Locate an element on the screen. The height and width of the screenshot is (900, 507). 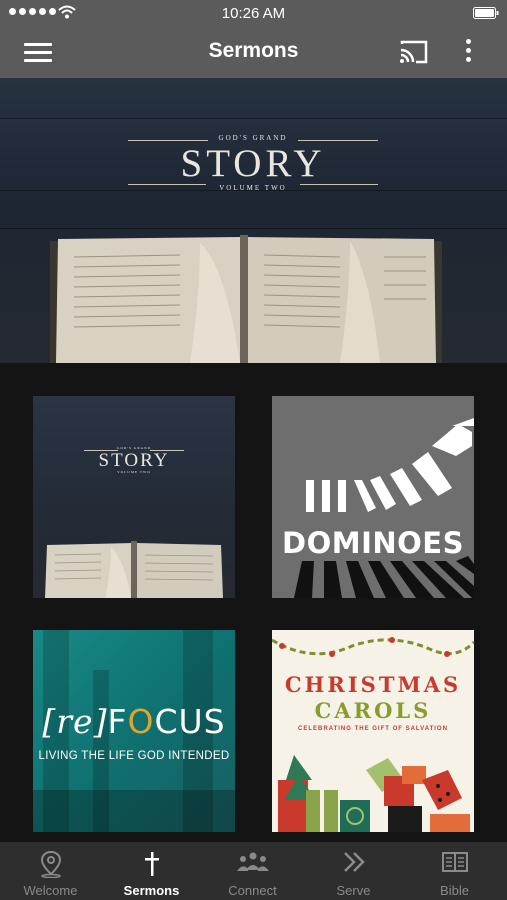
dominoes-artwork is located at coordinates (384, 508).